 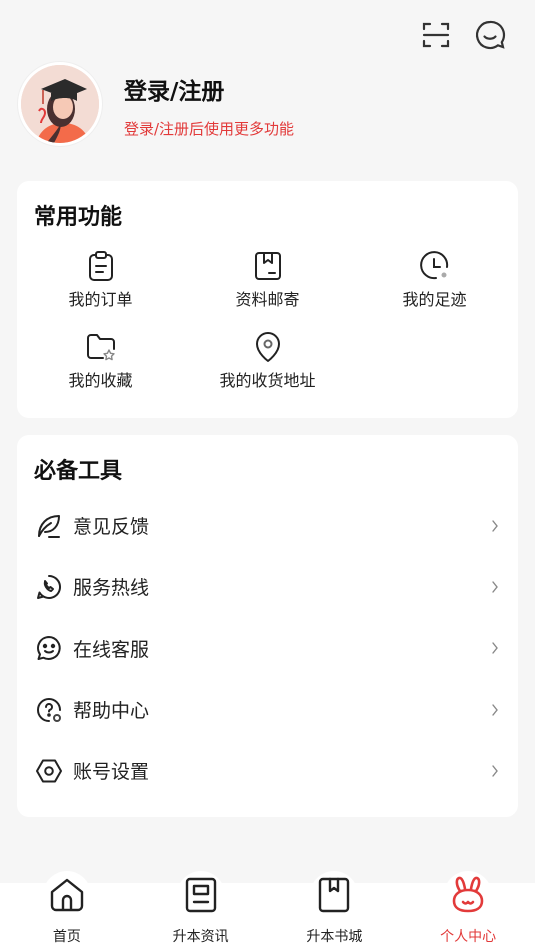 I want to click on tool-online-support: 在线客服, so click(x=267, y=648).